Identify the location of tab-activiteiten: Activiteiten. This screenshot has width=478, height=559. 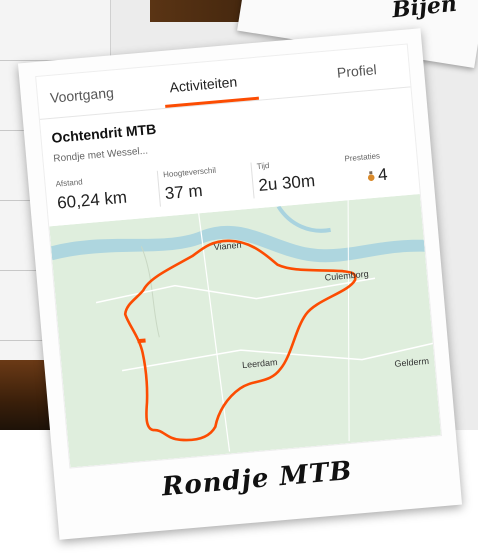
(203, 85).